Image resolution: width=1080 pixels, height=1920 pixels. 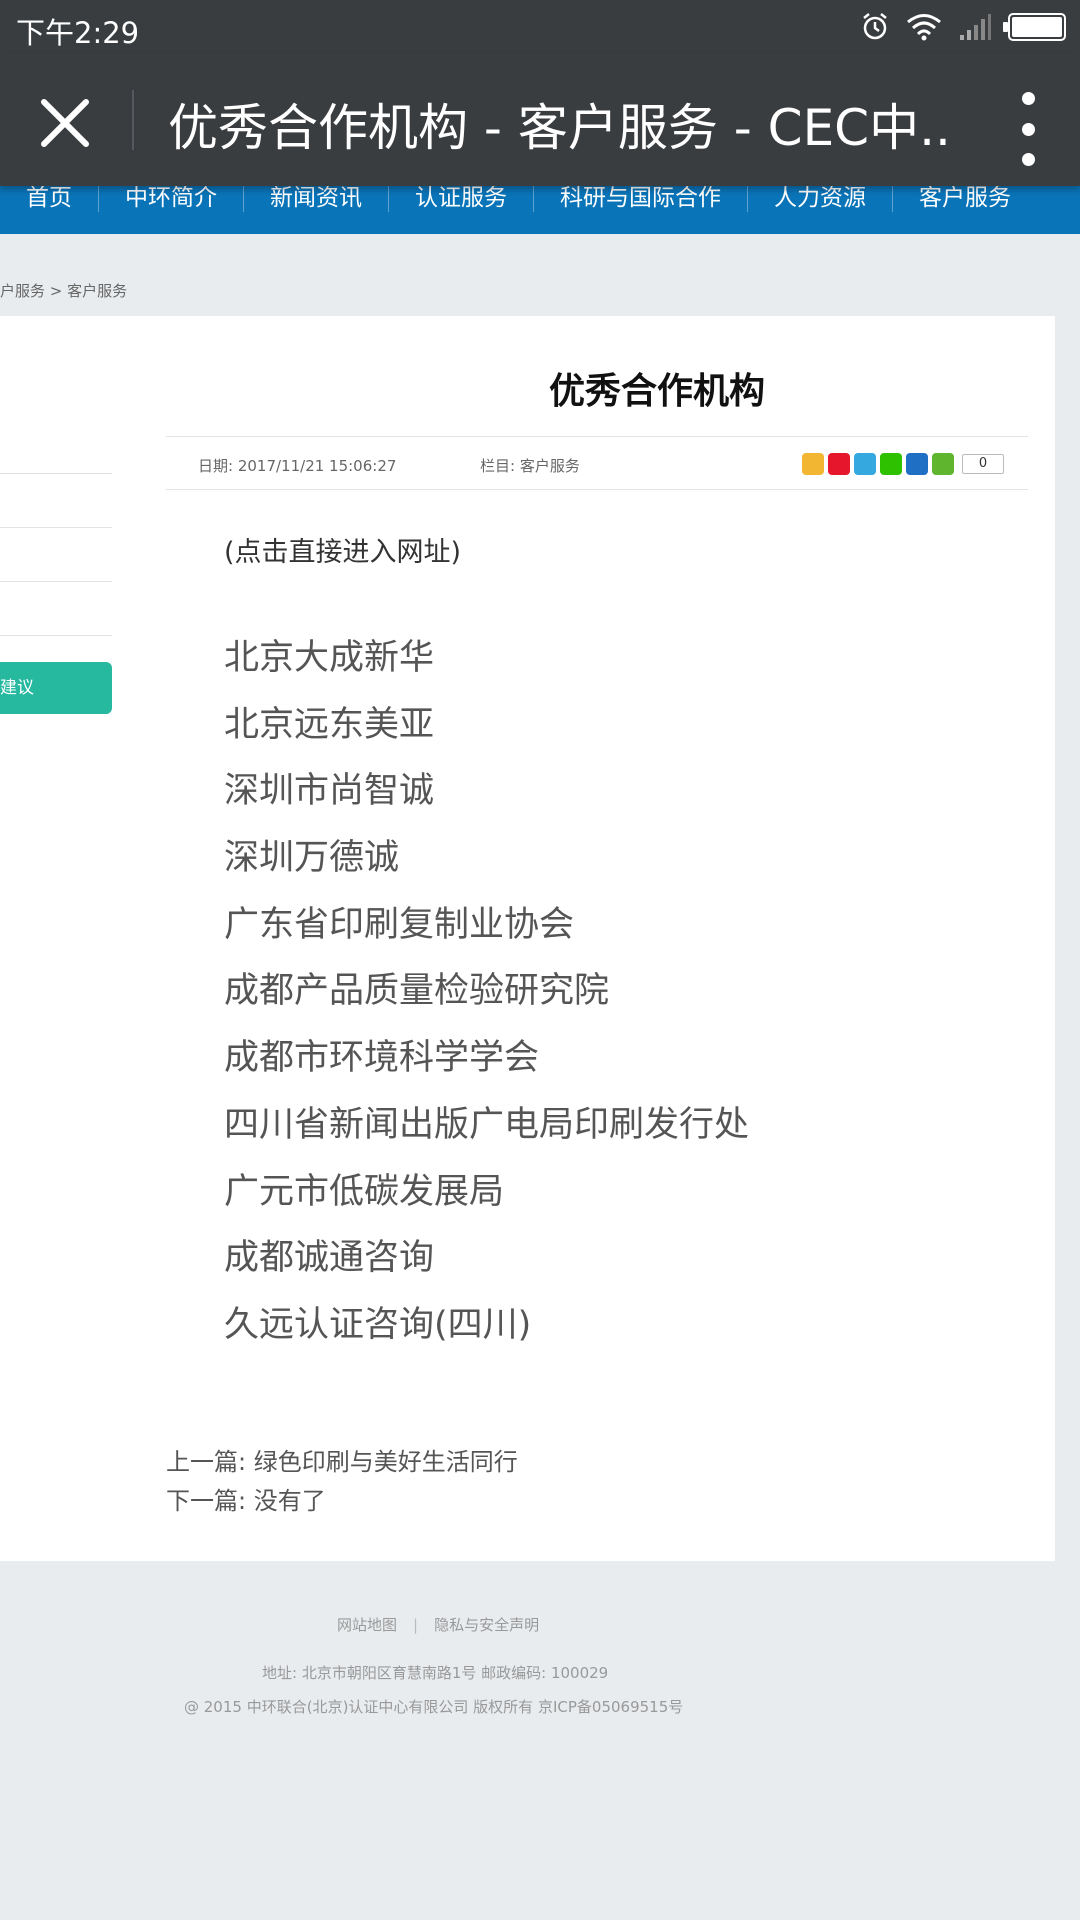 I want to click on status-bar: 下午2:29, so click(x=540, y=27).